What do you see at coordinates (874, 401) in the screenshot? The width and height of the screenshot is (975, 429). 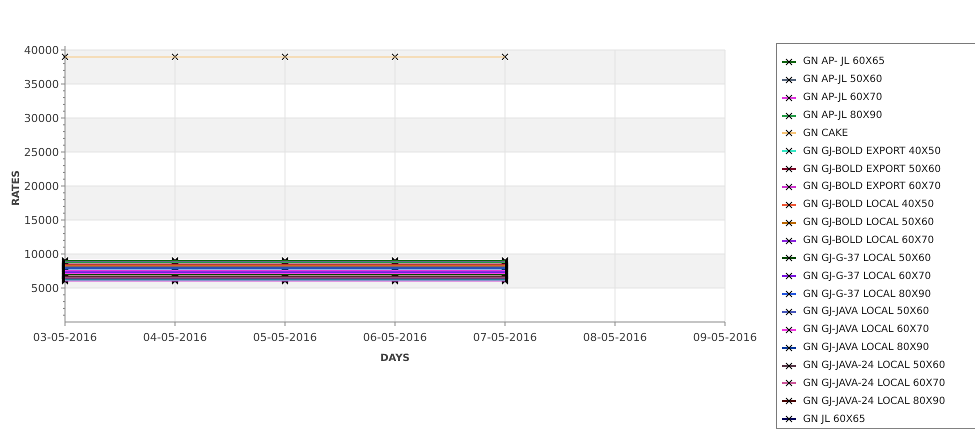 I see `legend-label: GN GJ-JAVA-24 LOCAL 80X90` at bounding box center [874, 401].